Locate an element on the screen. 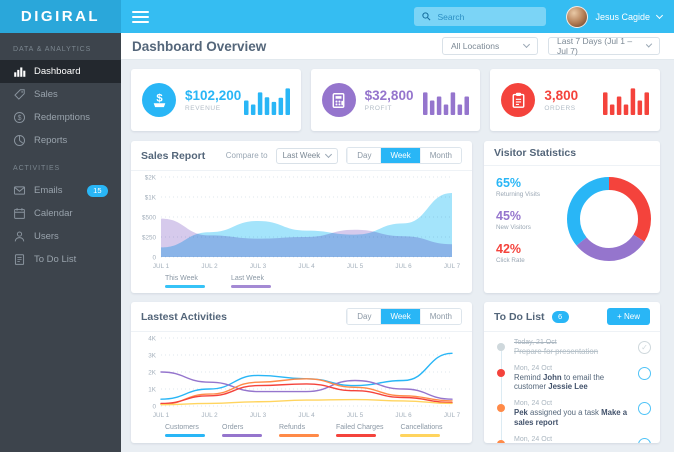 This screenshot has height=452, width=674. visitor-stat: 65% Returning Visits is located at coordinates (518, 187).